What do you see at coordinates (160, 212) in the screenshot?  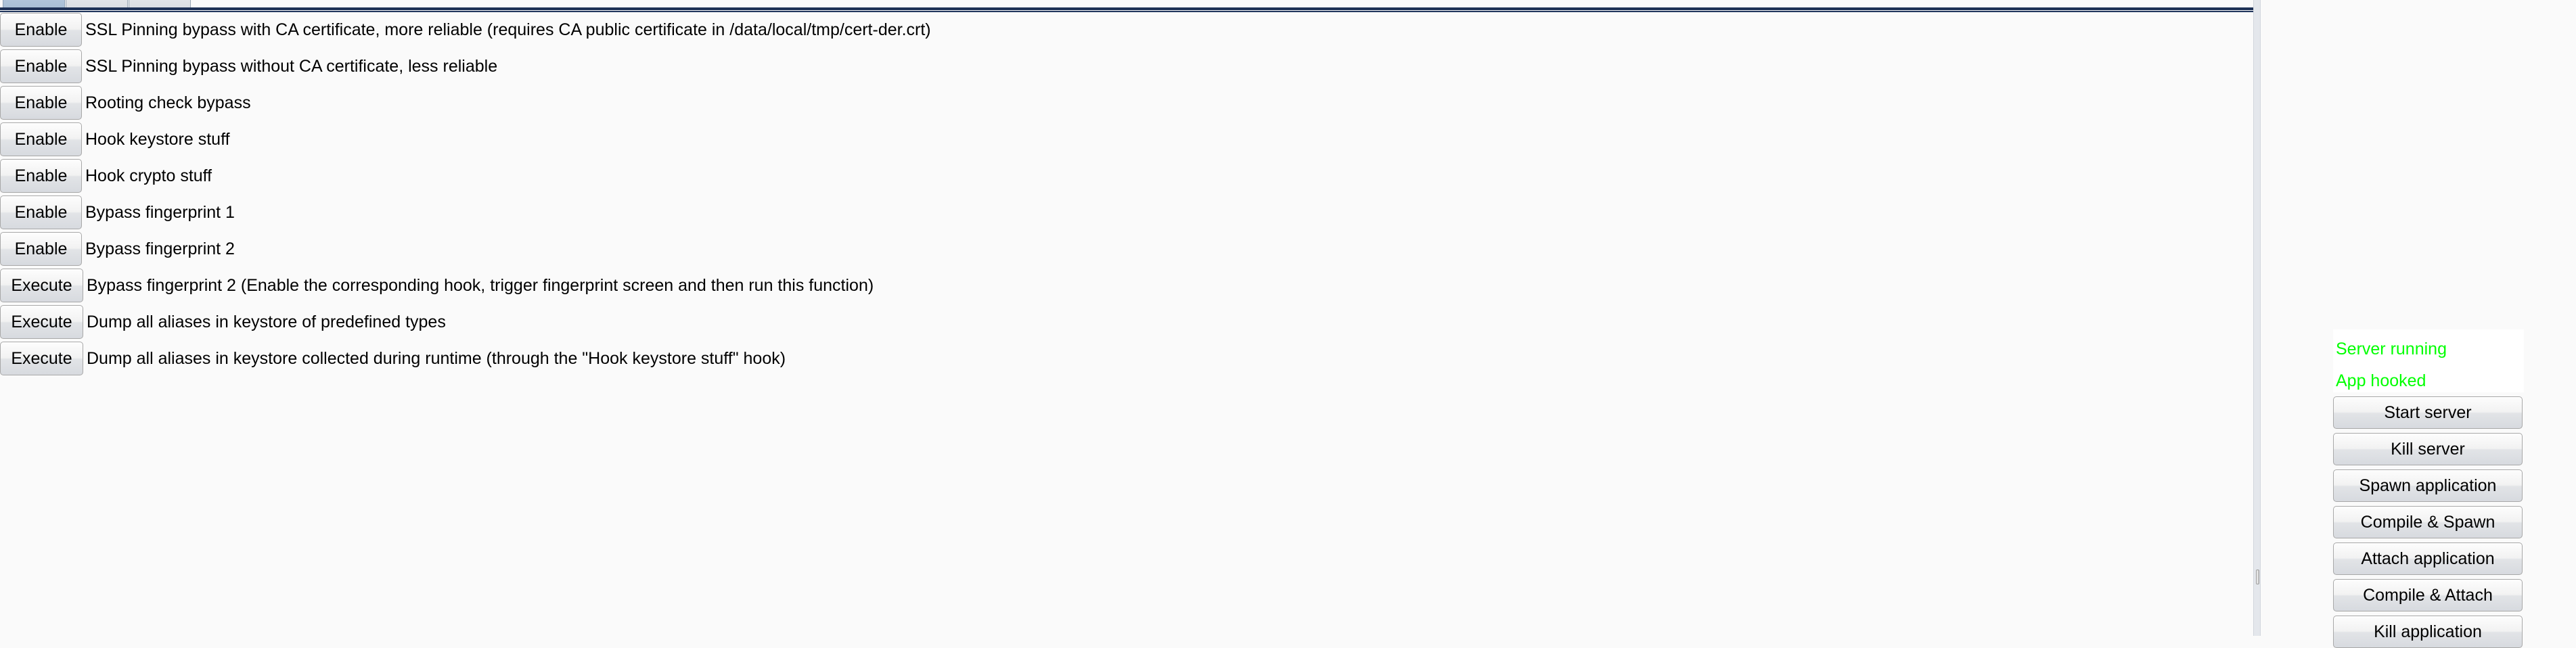 I see `hook-description: Bypass fingerprint 1` at bounding box center [160, 212].